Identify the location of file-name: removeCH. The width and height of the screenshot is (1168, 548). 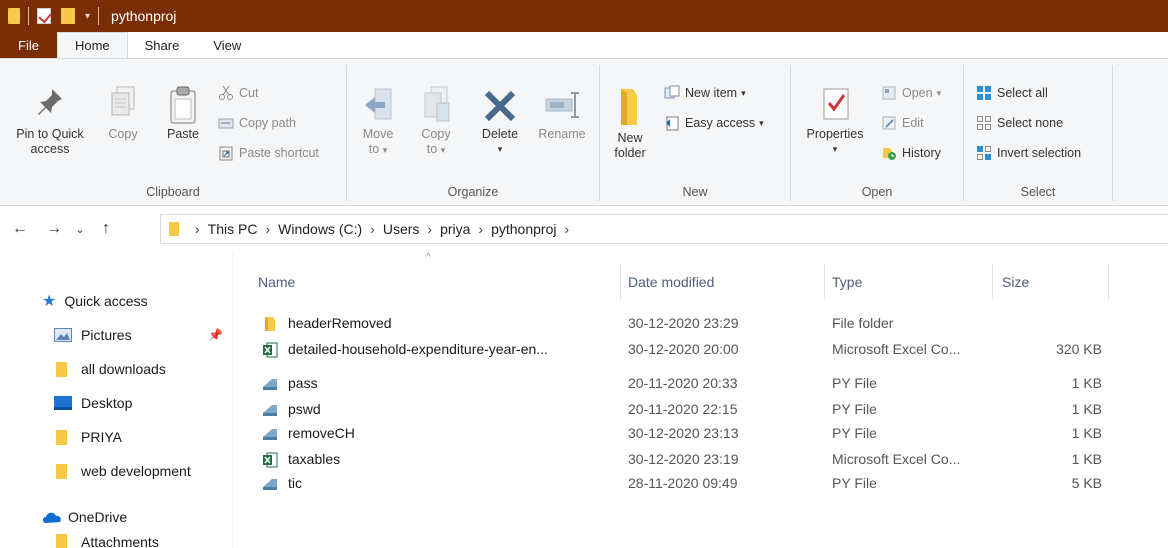
(321, 433).